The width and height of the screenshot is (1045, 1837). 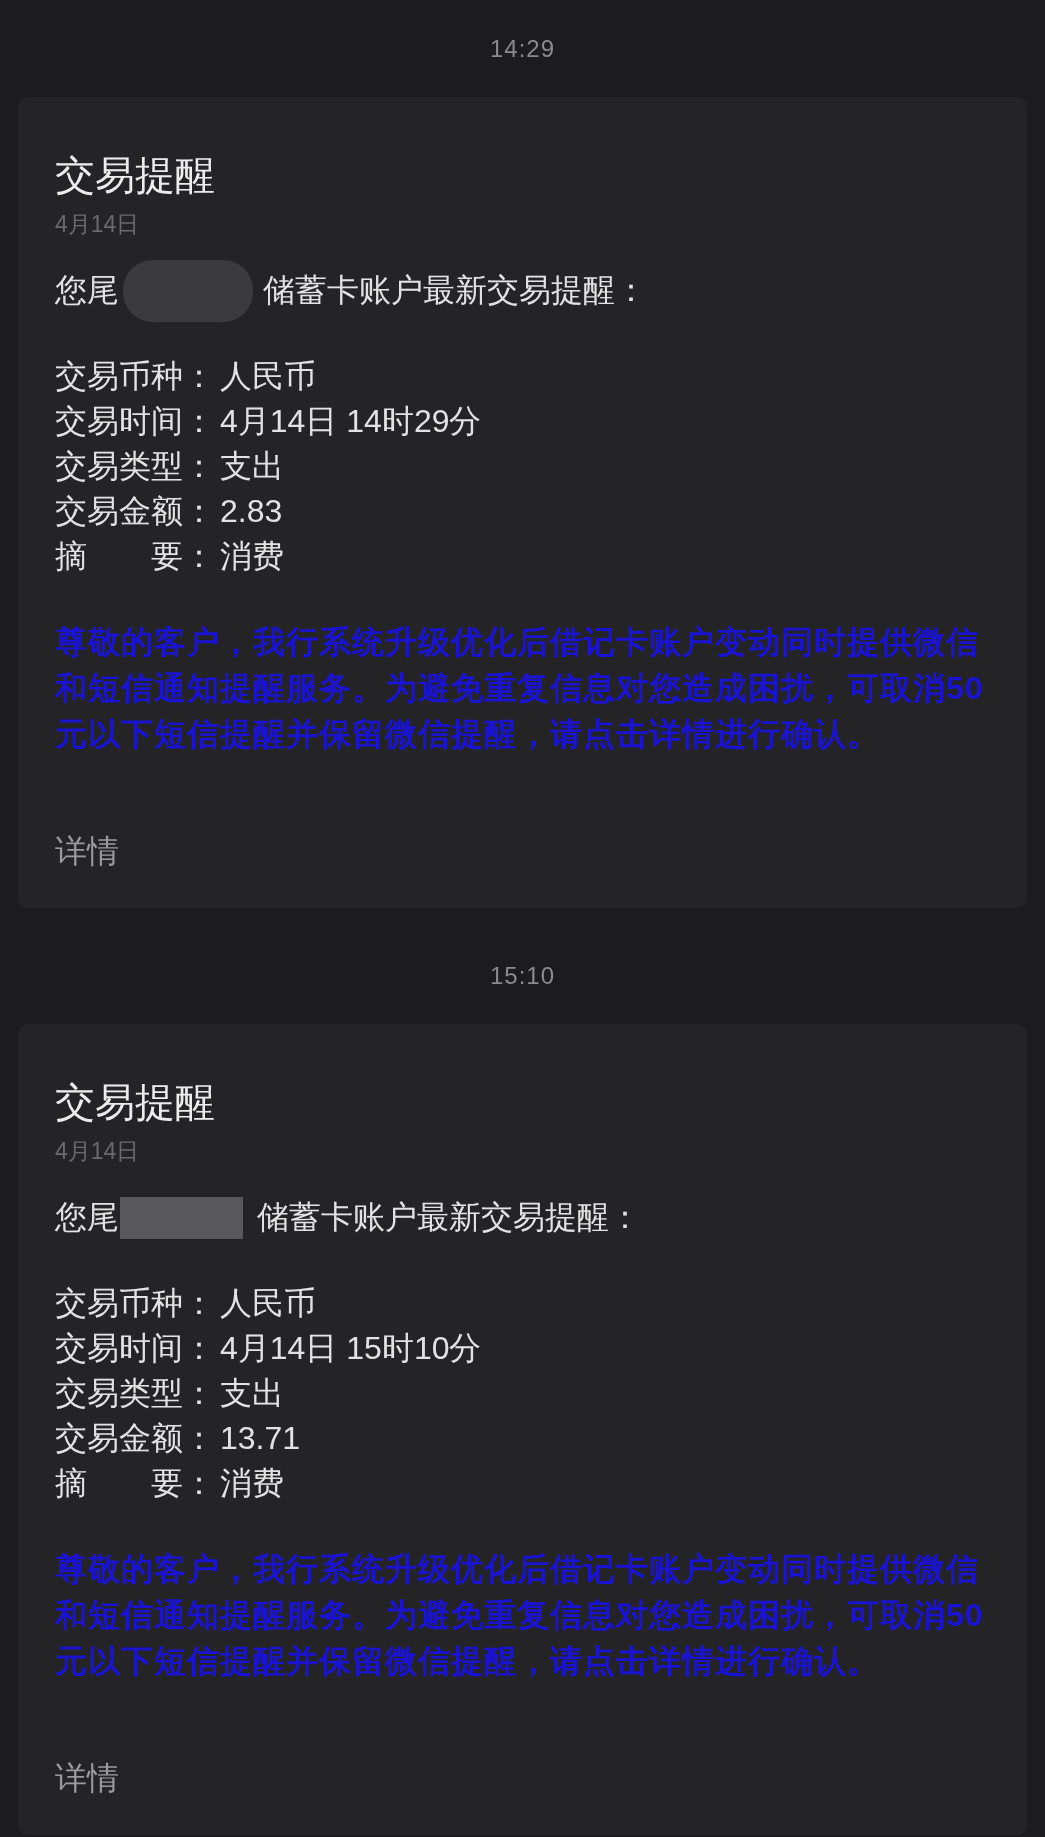 What do you see at coordinates (260, 1438) in the screenshot?
I see `detail-value: 13.71` at bounding box center [260, 1438].